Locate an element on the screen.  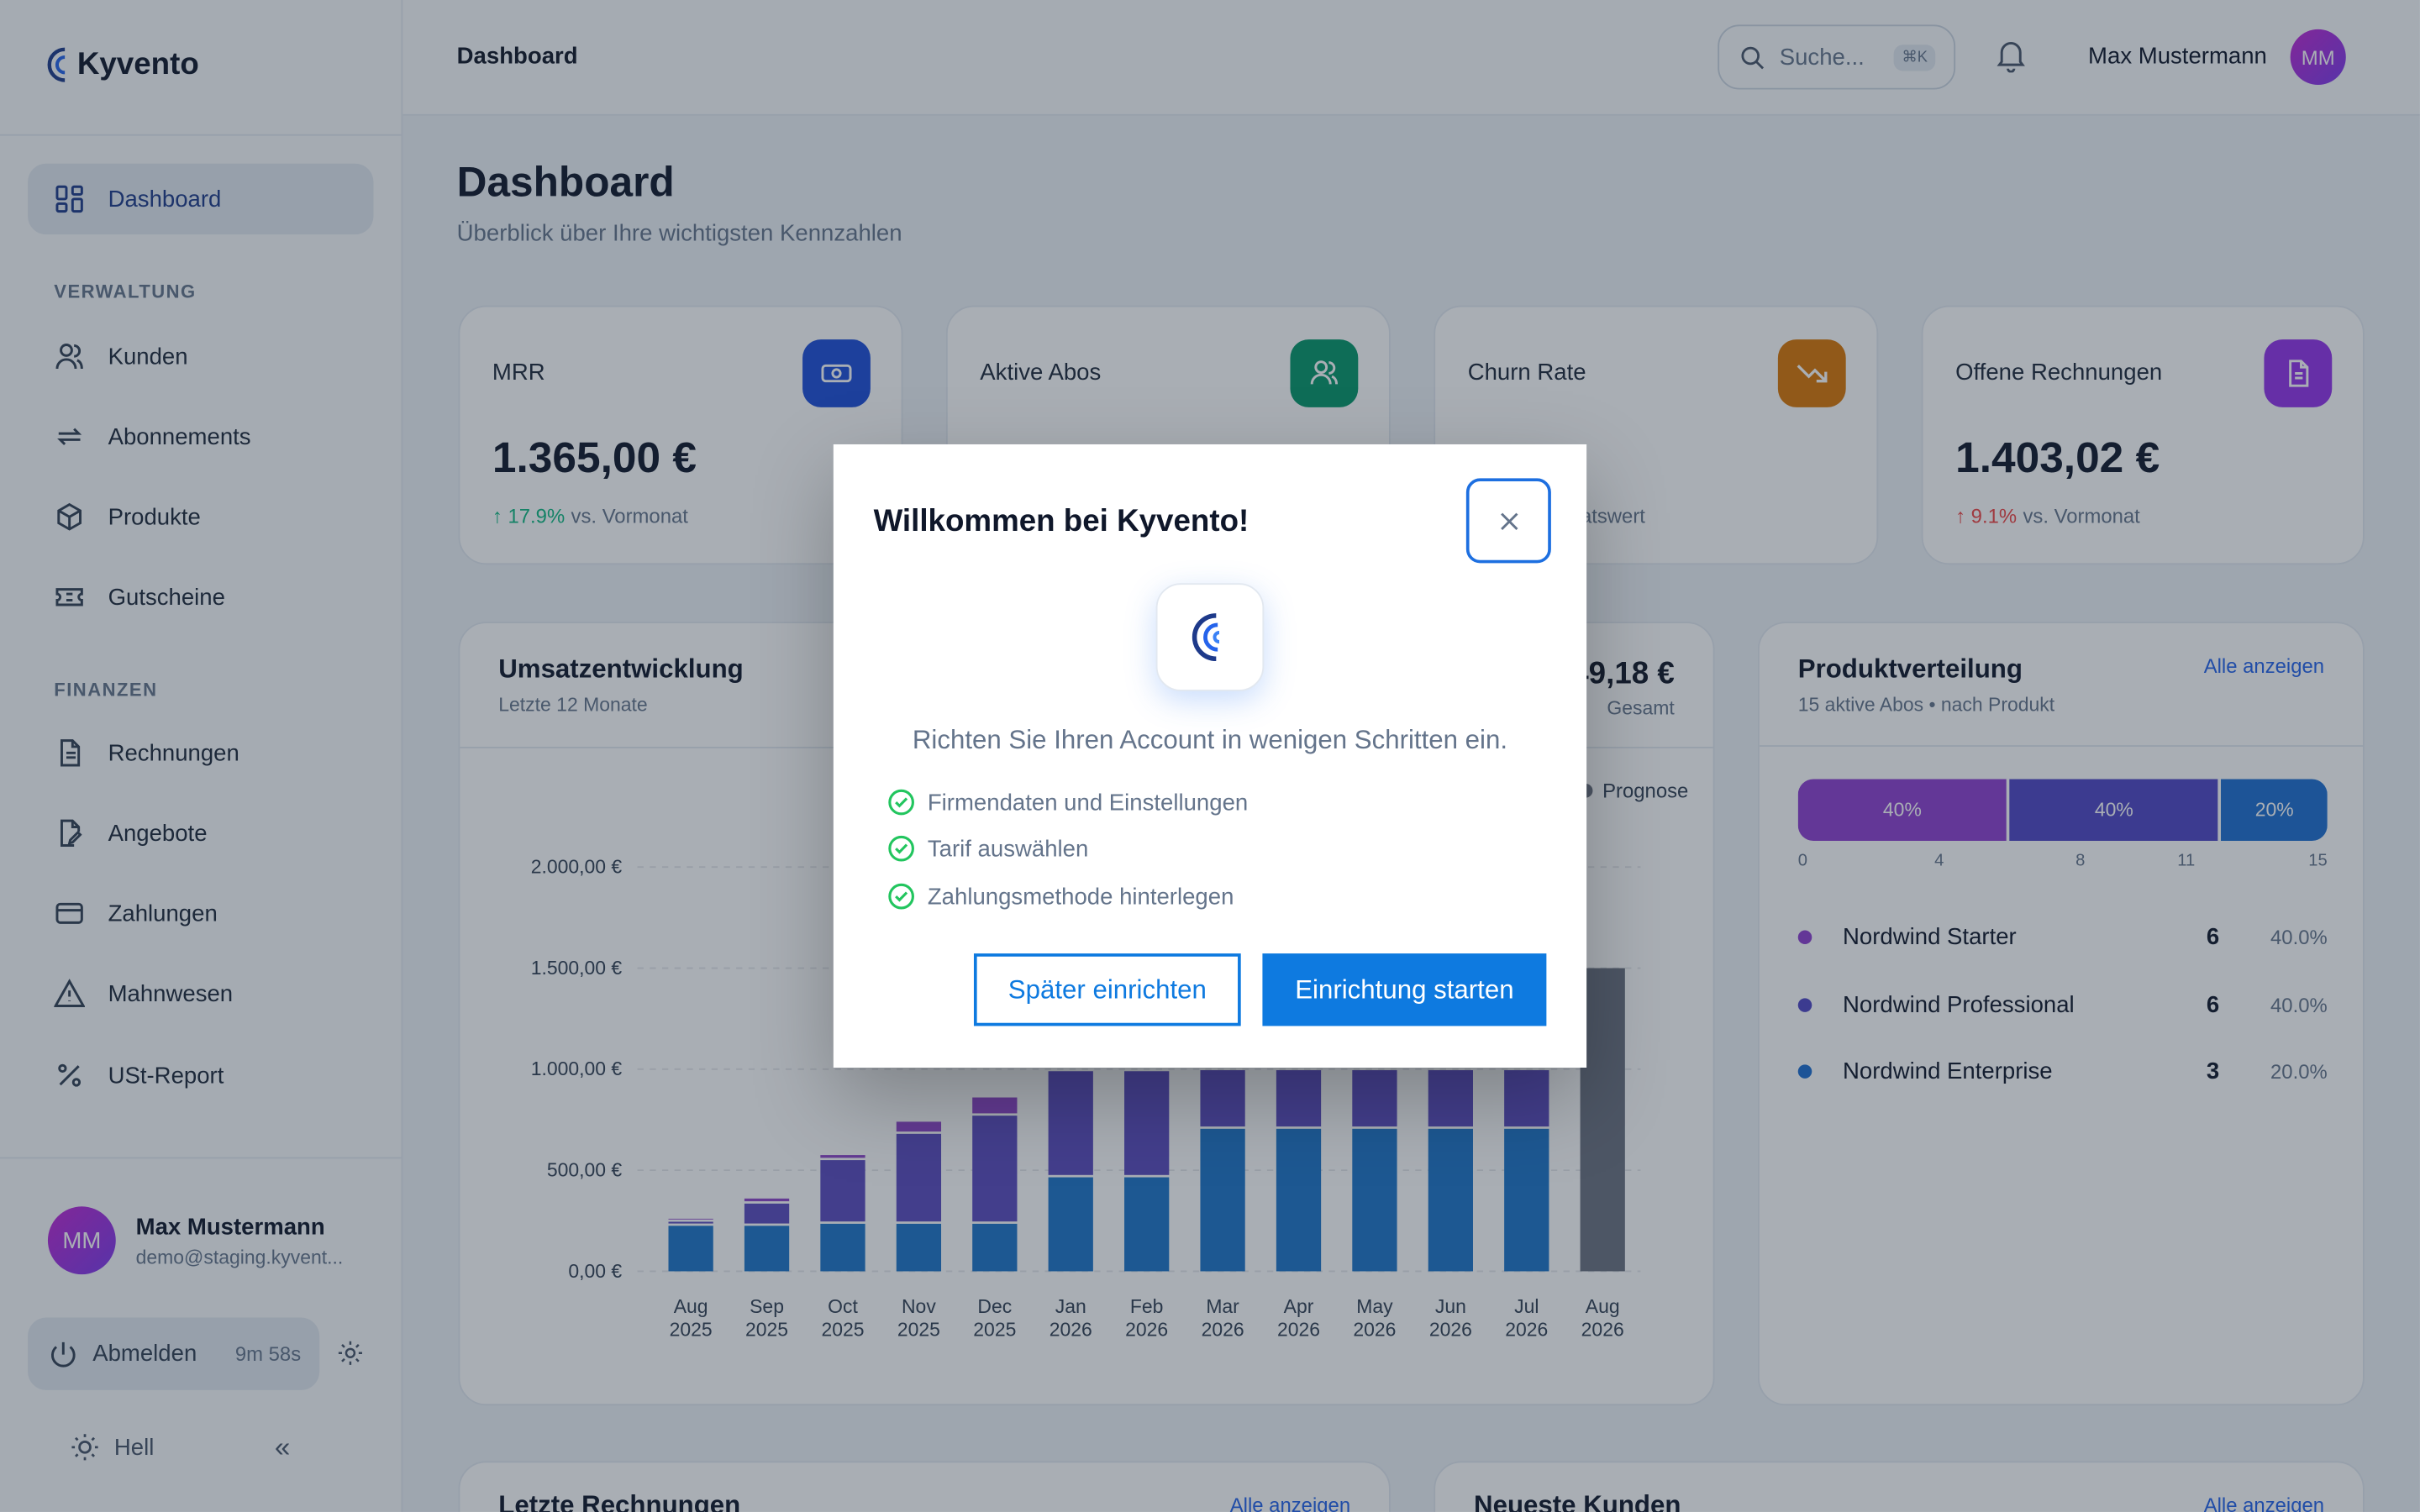
setup-step: Tarif auswählen is located at coordinates (988, 849).